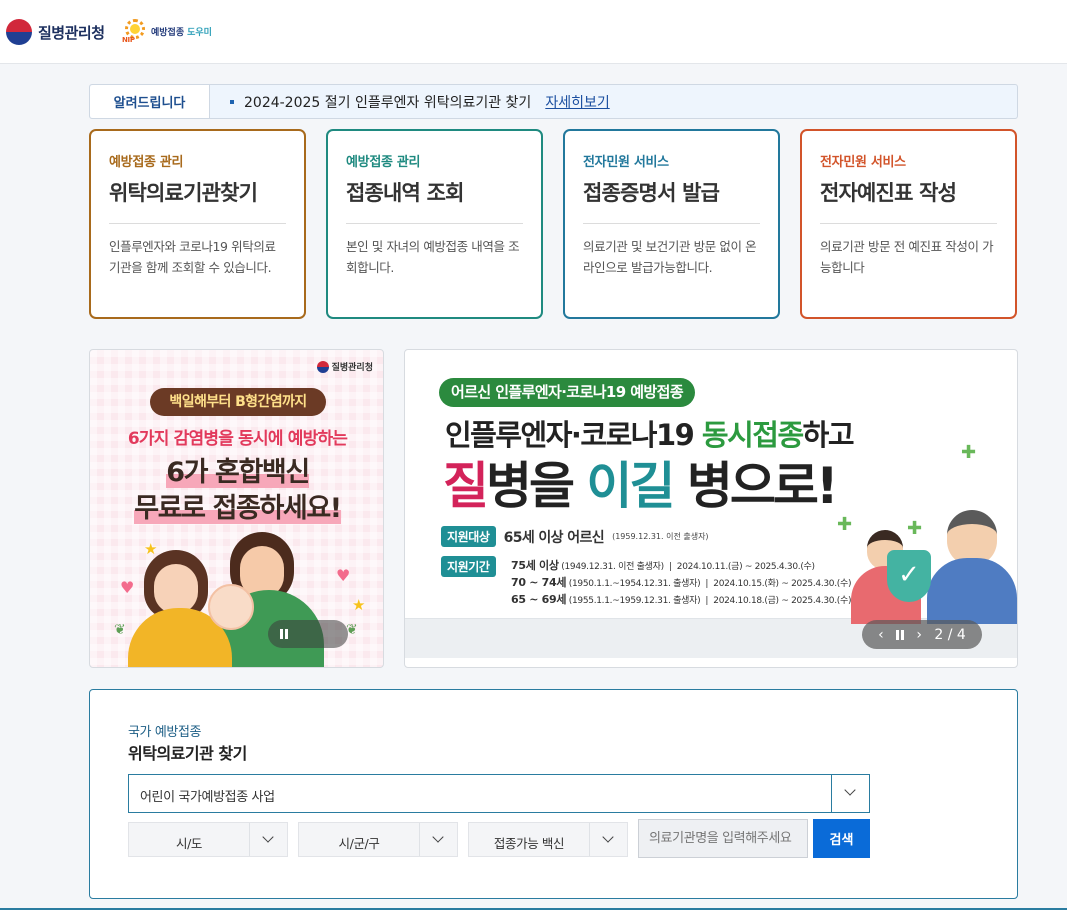  Describe the element at coordinates (634, 601) in the screenshot. I see `period-born: (1955.1.1.~1959.12.31. 출생자)` at that location.